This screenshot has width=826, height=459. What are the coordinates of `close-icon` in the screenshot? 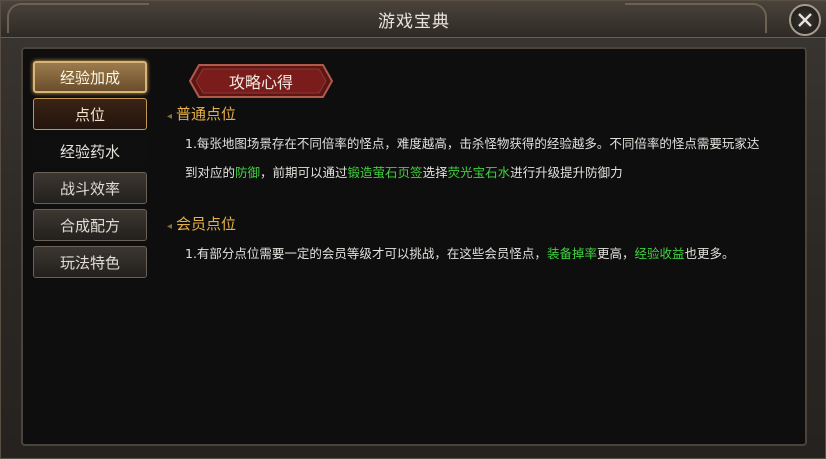 It's located at (805, 20).